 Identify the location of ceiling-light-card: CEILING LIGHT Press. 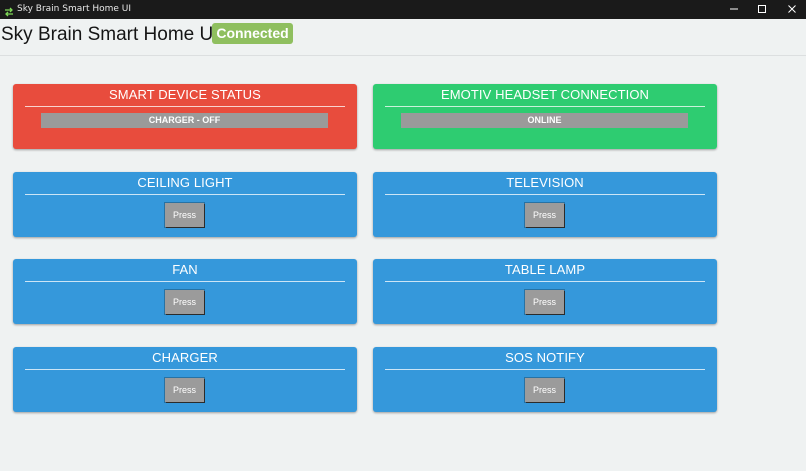
(185, 204).